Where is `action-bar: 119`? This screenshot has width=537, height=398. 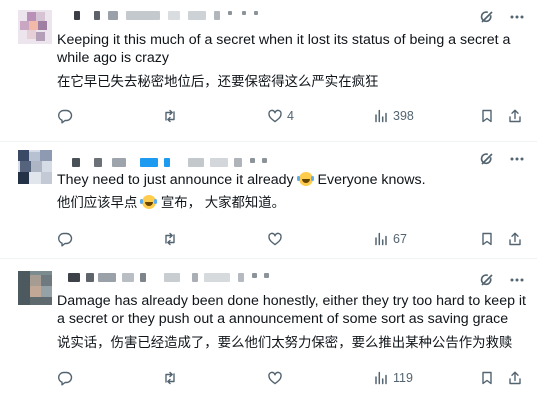 action-bar: 119 is located at coordinates (292, 380).